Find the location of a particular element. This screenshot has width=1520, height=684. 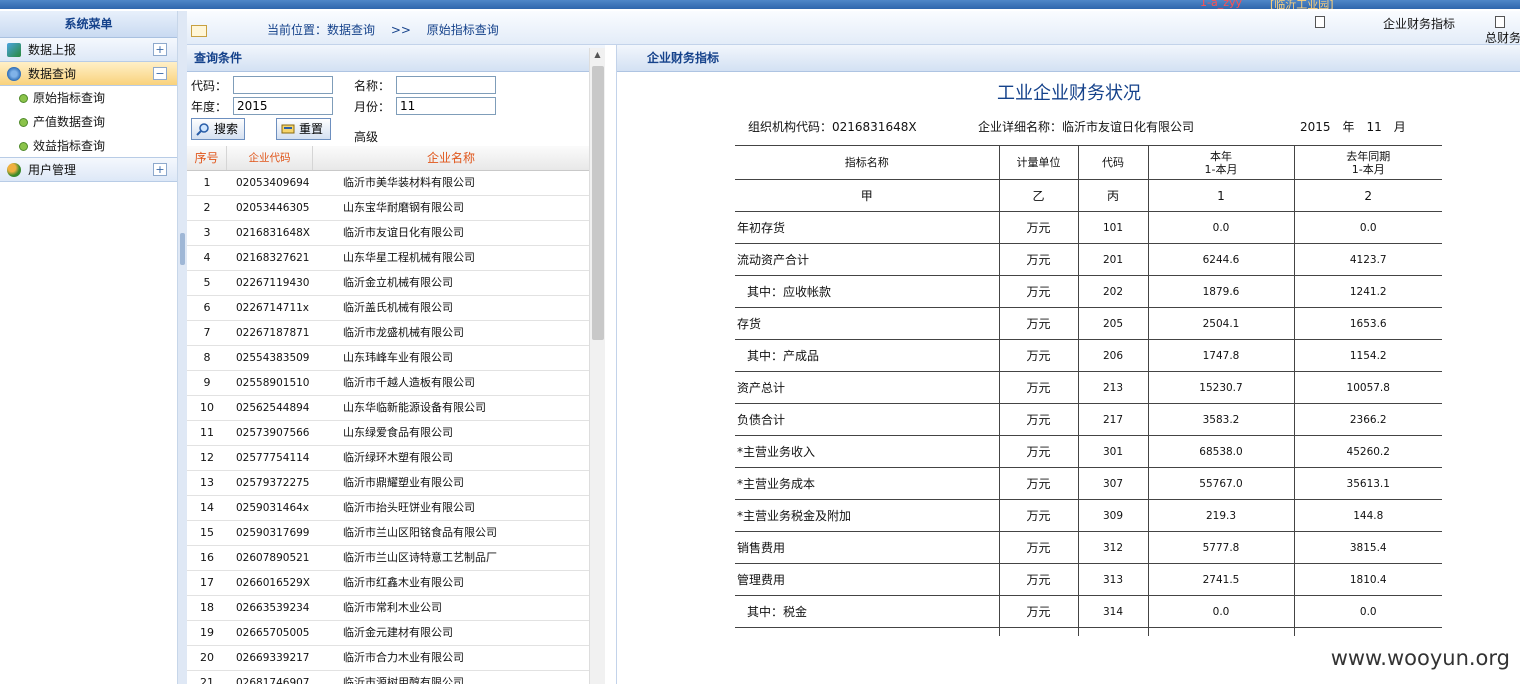

col-last-year: 去年同期 1-本月 is located at coordinates (1367, 162).